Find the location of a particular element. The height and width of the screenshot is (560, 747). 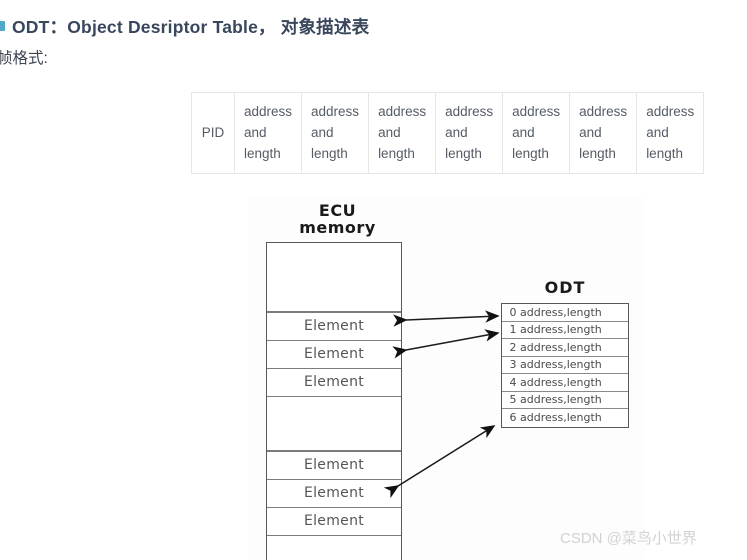

odt-row-index: 4 is located at coordinates (513, 382).